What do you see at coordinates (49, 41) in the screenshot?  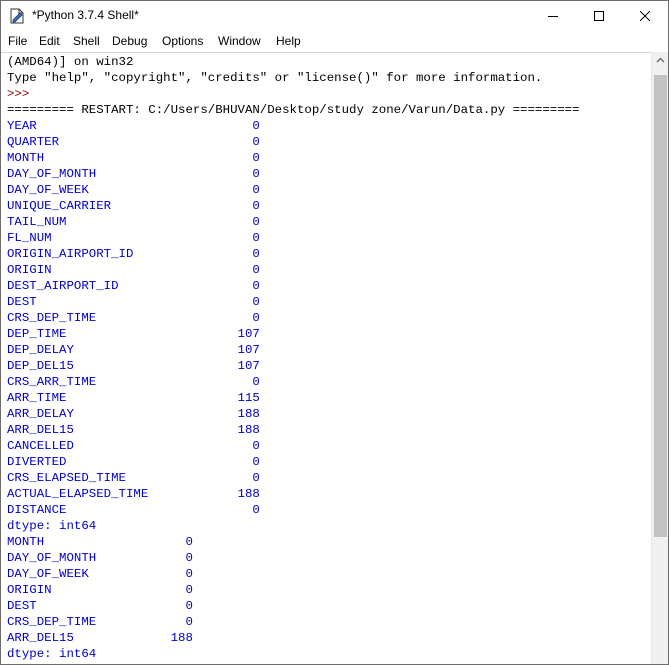 I see `menu-edit: Edit` at bounding box center [49, 41].